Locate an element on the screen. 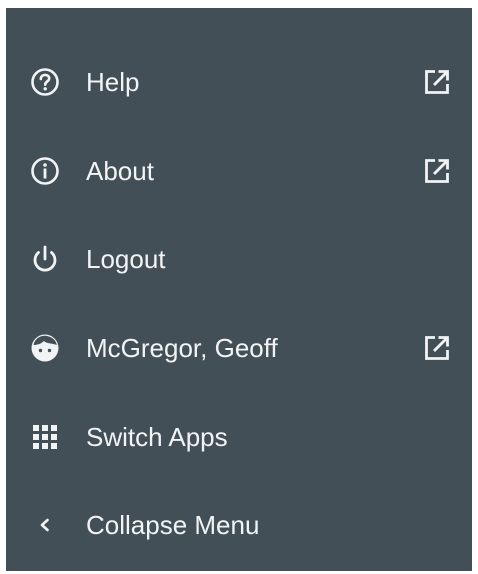 The image size is (478, 574). menu-item-switch-apps: Switch Apps is located at coordinates (239, 432).